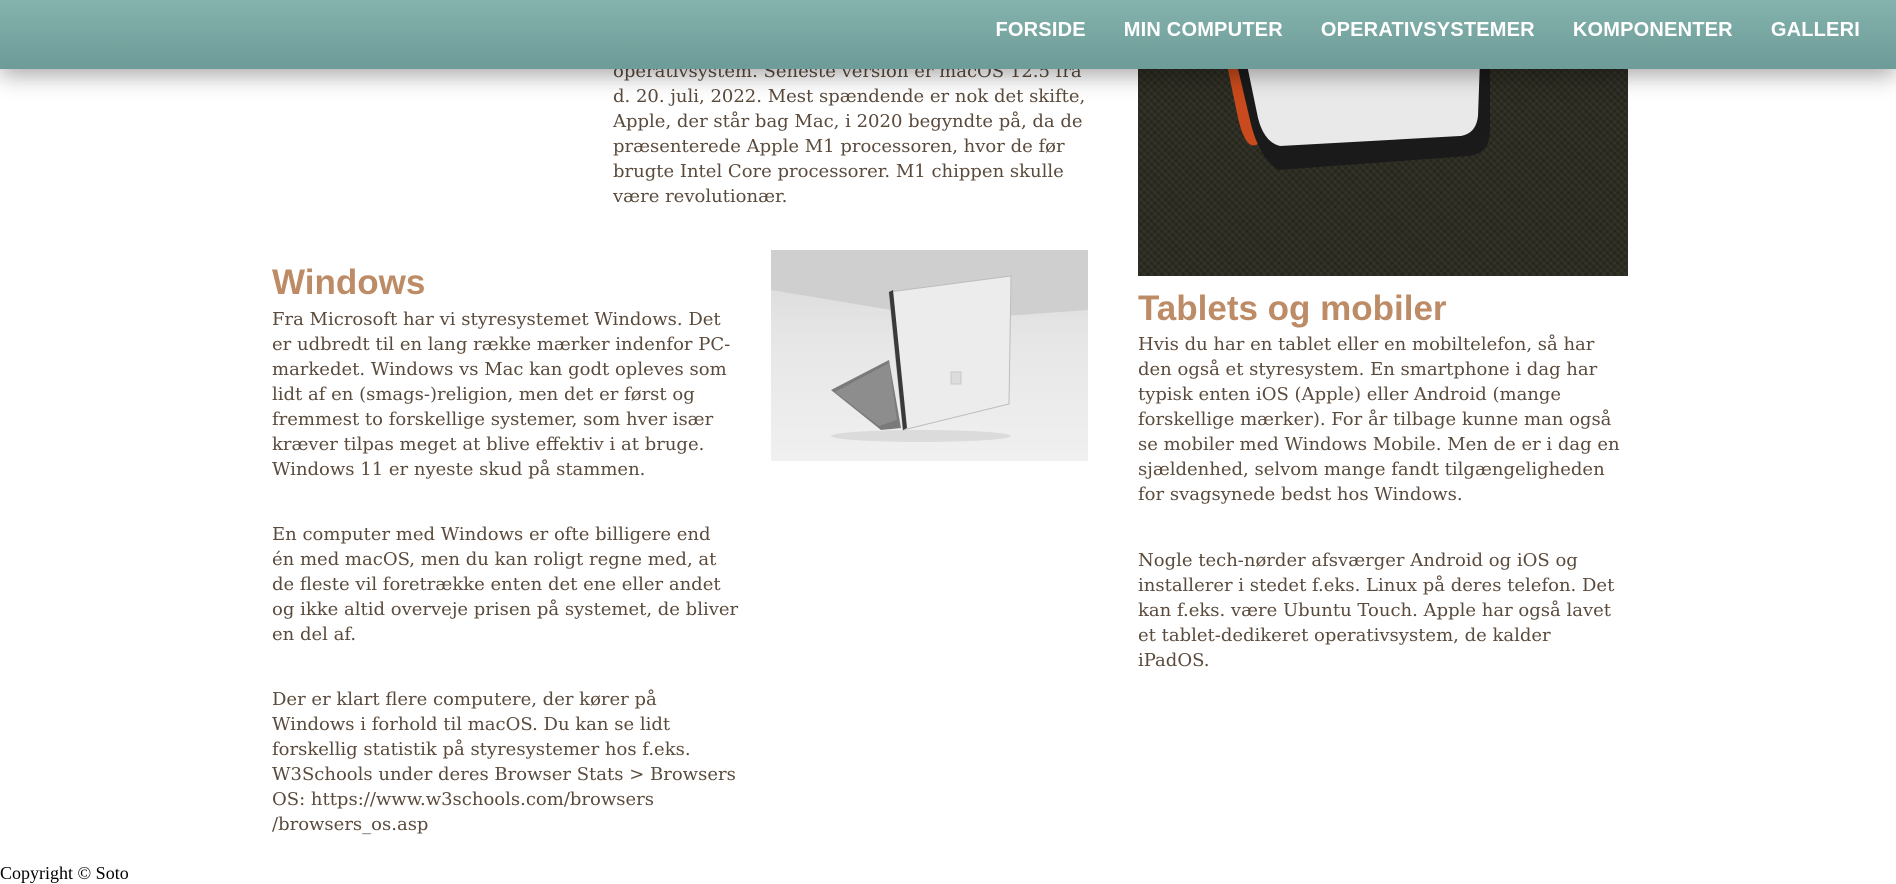  What do you see at coordinates (1174, 660) in the screenshot?
I see `text-line: iPadOS.` at bounding box center [1174, 660].